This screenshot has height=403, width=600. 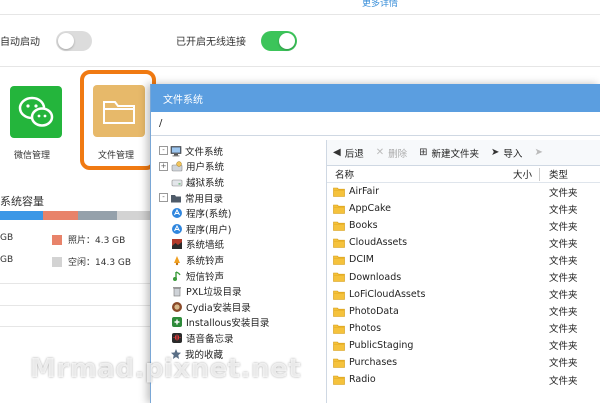 What do you see at coordinates (463, 259) in the screenshot?
I see `file-row: DCIM 文件夹` at bounding box center [463, 259].